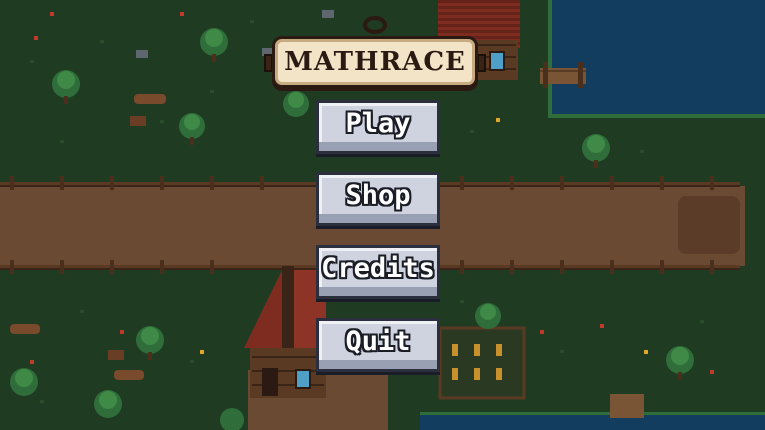 The width and height of the screenshot is (765, 430). I want to click on sign-right-peg, so click(481, 63).